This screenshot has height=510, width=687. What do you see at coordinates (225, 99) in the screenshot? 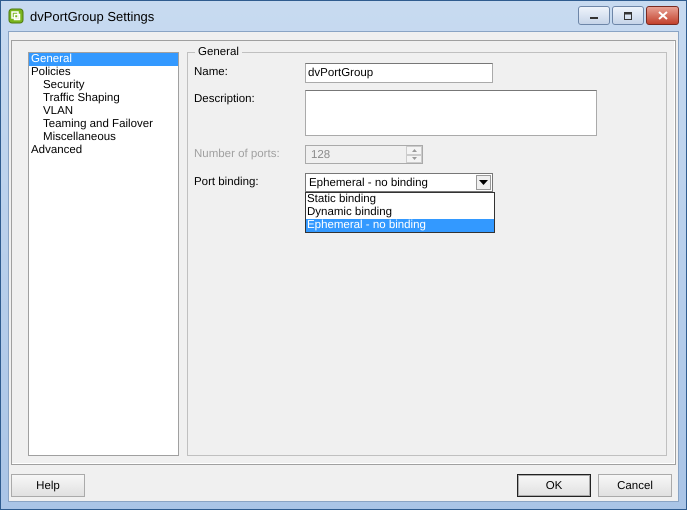
I see `field-label: Description:` at bounding box center [225, 99].